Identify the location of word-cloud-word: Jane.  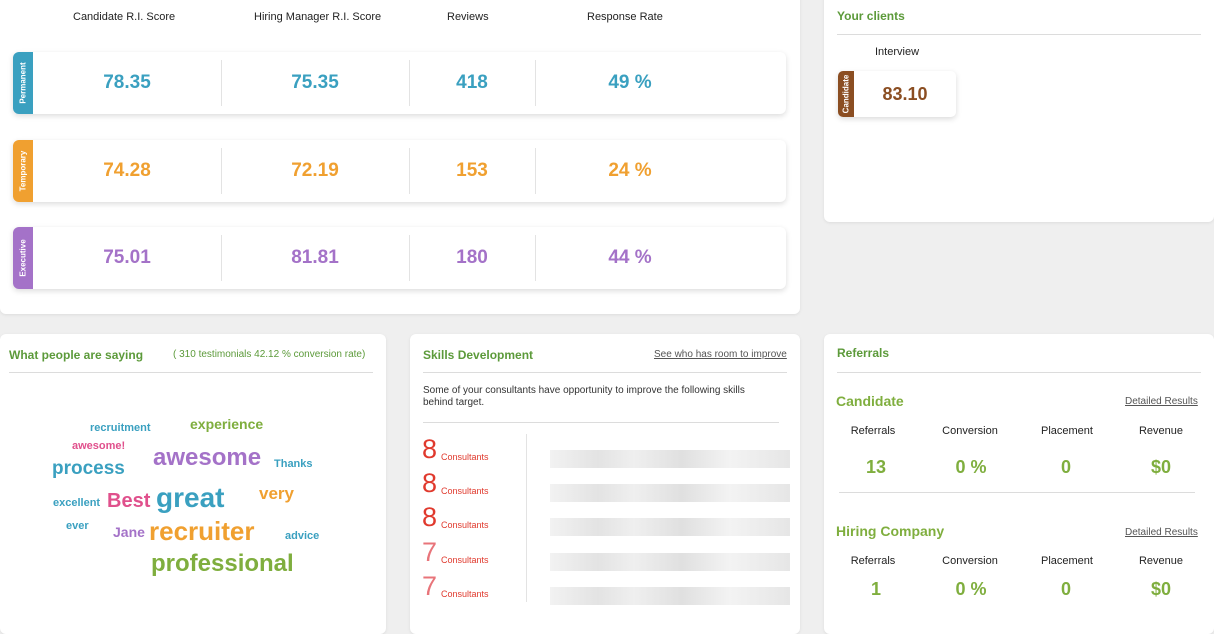
(129, 532).